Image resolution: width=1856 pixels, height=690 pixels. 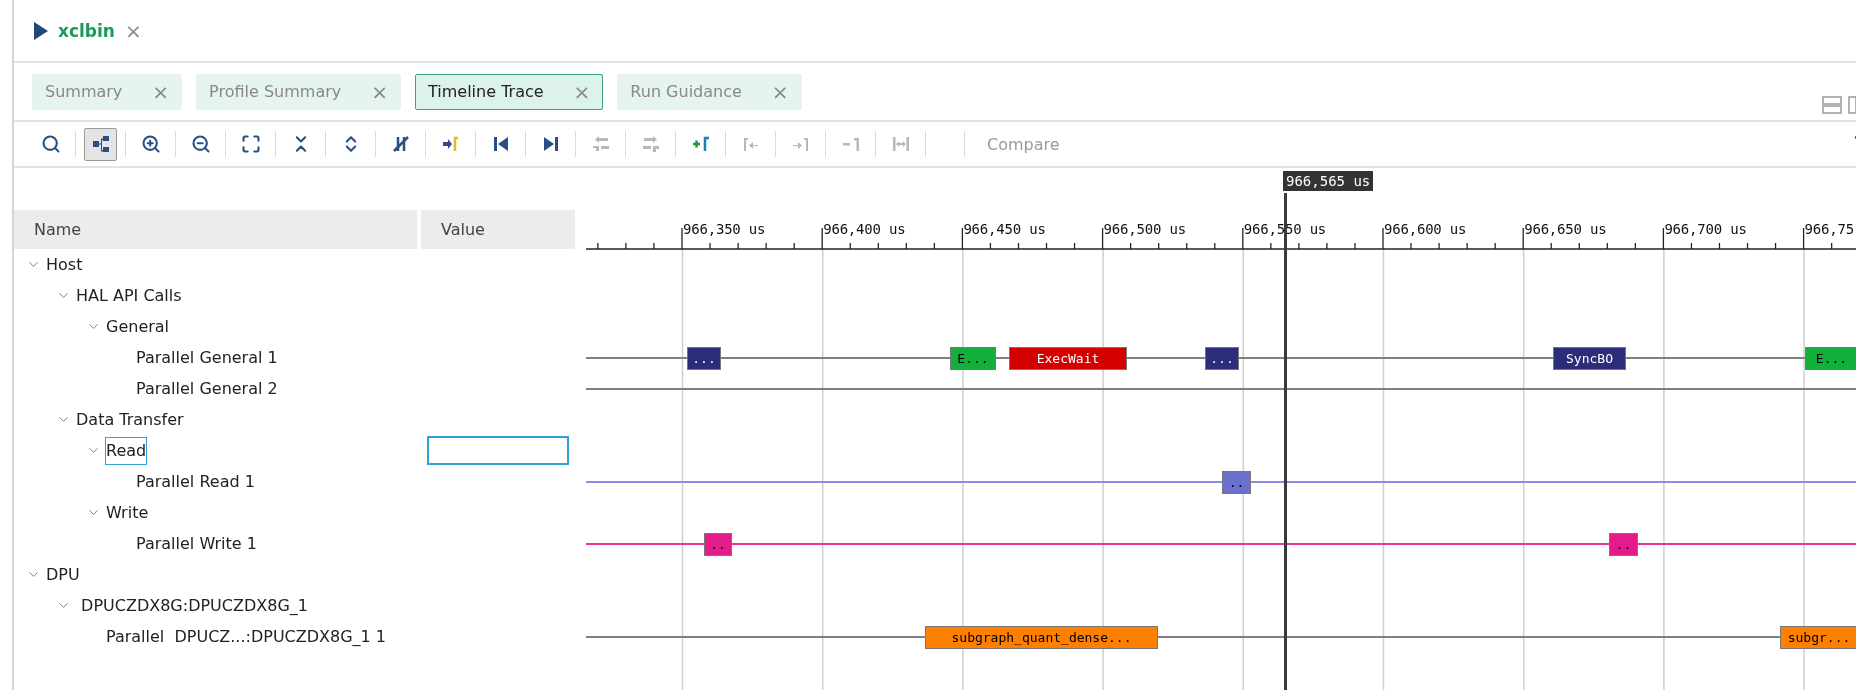 I want to click on tree-item: DPUCZDX8G:DPUCZDX8G_1, so click(x=192, y=605).